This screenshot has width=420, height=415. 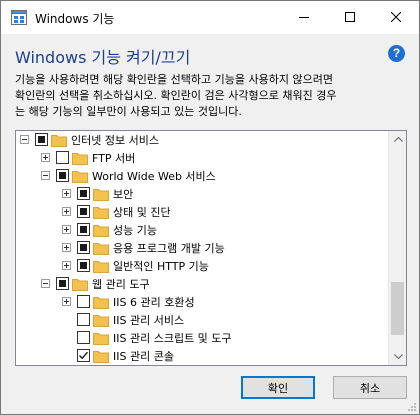 I want to click on tree-item-label: 인터넷 정보 서비스, so click(x=115, y=140).